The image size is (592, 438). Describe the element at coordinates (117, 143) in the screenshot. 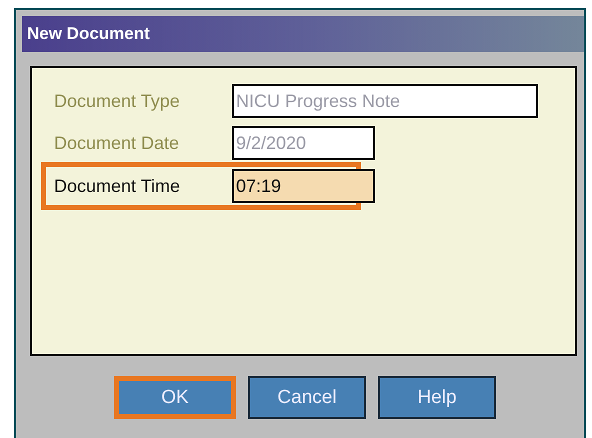

I see `field-label: Document Date` at that location.